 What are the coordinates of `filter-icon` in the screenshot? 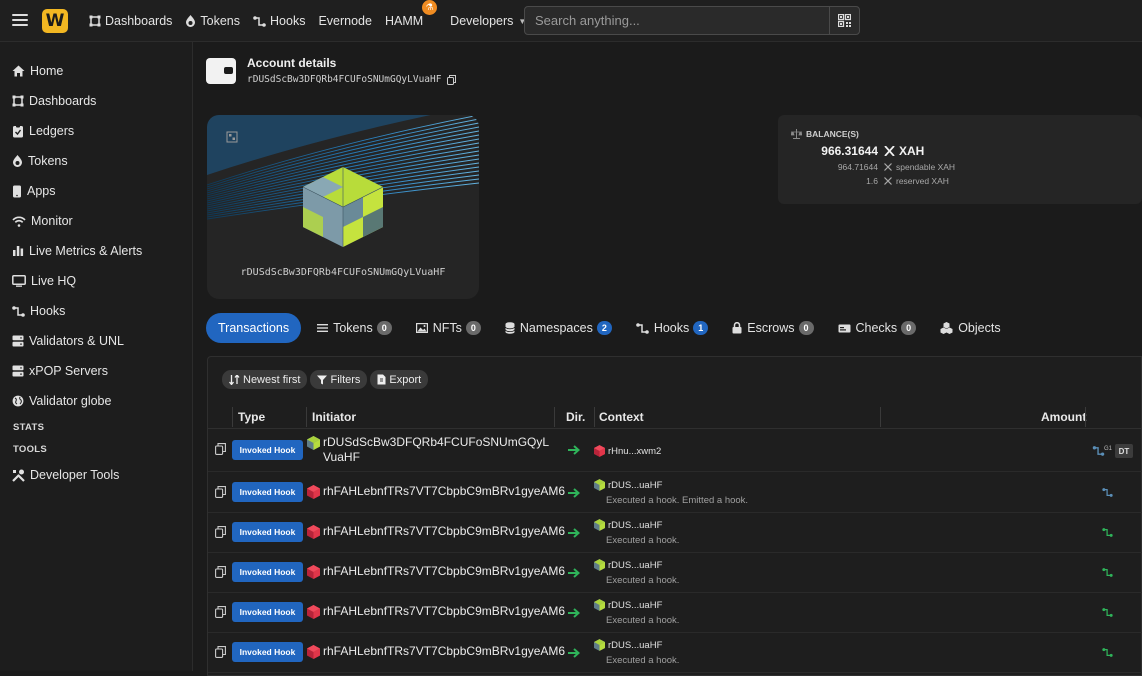 It's located at (322, 379).